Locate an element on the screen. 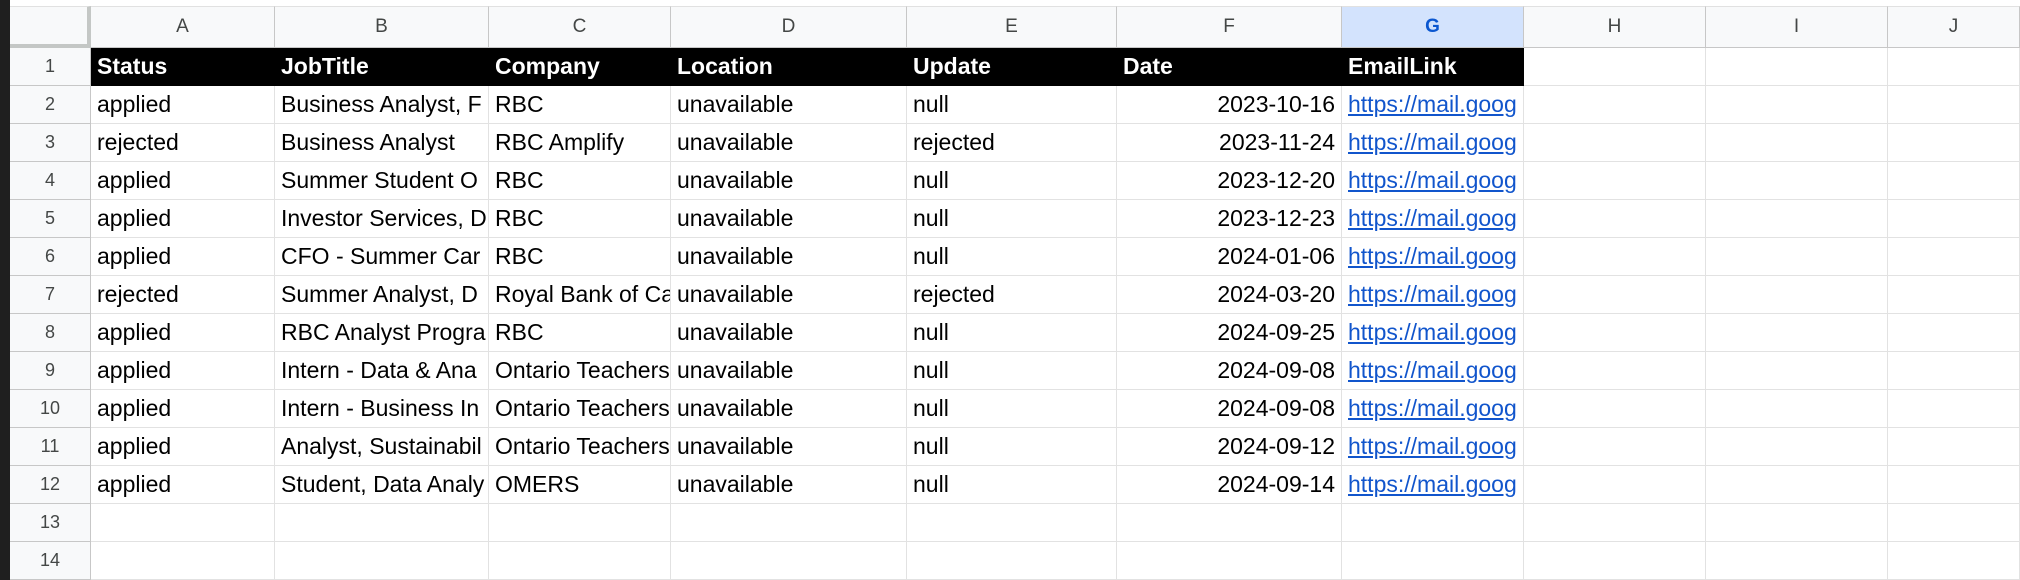  data-cell: 2023-10-16 is located at coordinates (1229, 105).